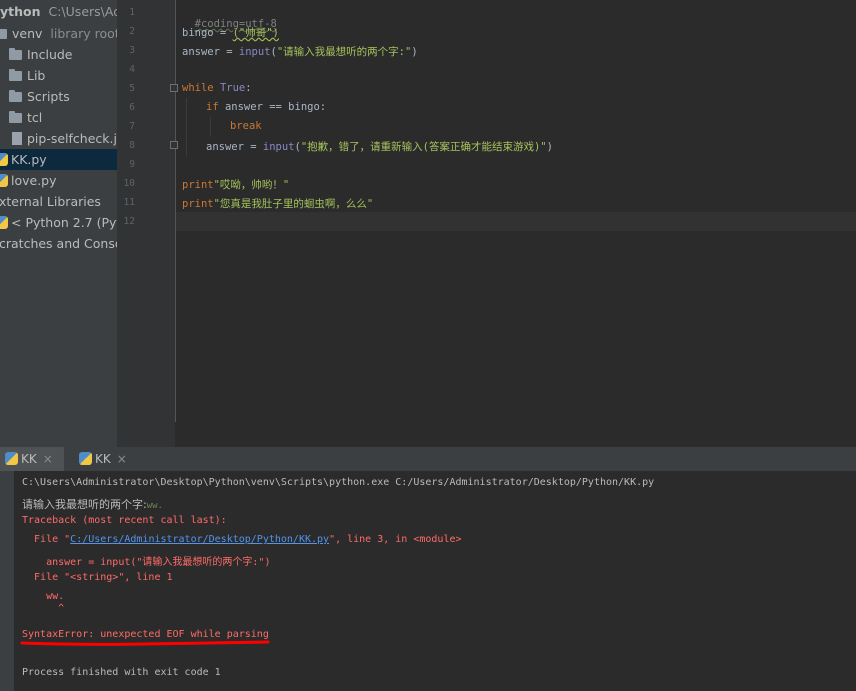 Image resolution: width=856 pixels, height=691 pixels. I want to click on line-number: 10, so click(129, 183).